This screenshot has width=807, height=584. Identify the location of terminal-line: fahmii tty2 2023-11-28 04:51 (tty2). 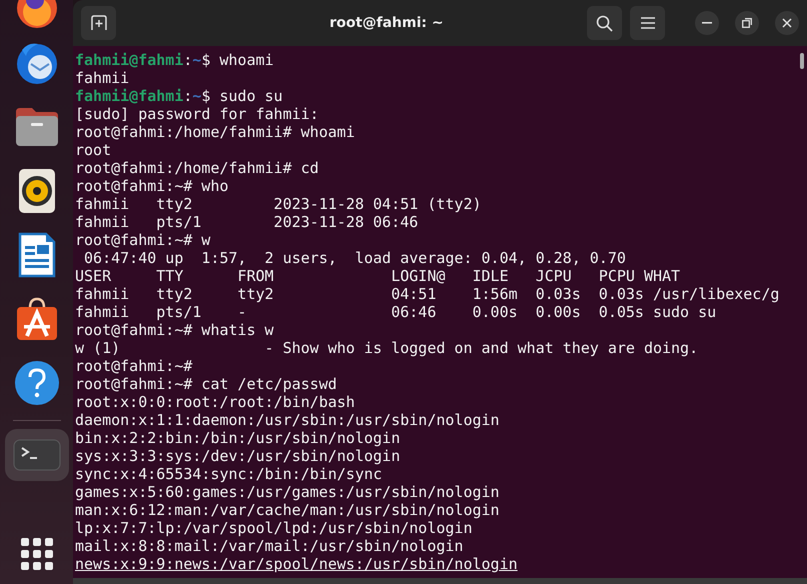
(278, 204).